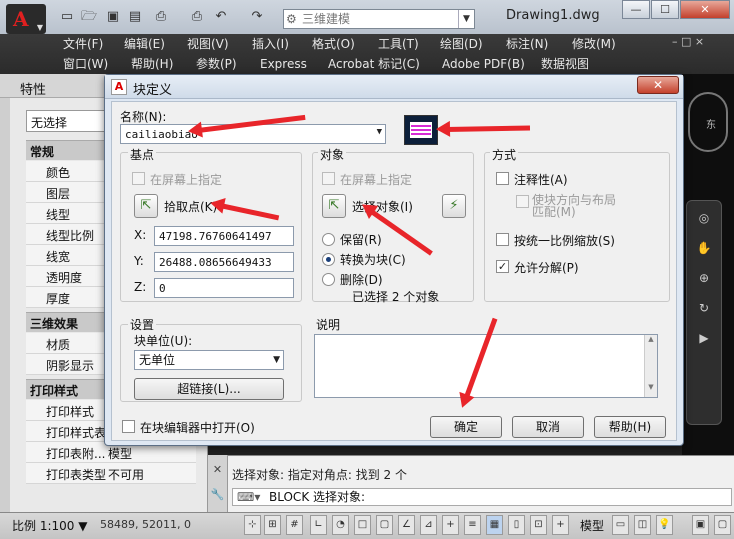 The width and height of the screenshot is (734, 539). Describe the element at coordinates (650, 366) in the screenshot. I see `description-scrollbar: ▲ ▼` at that location.